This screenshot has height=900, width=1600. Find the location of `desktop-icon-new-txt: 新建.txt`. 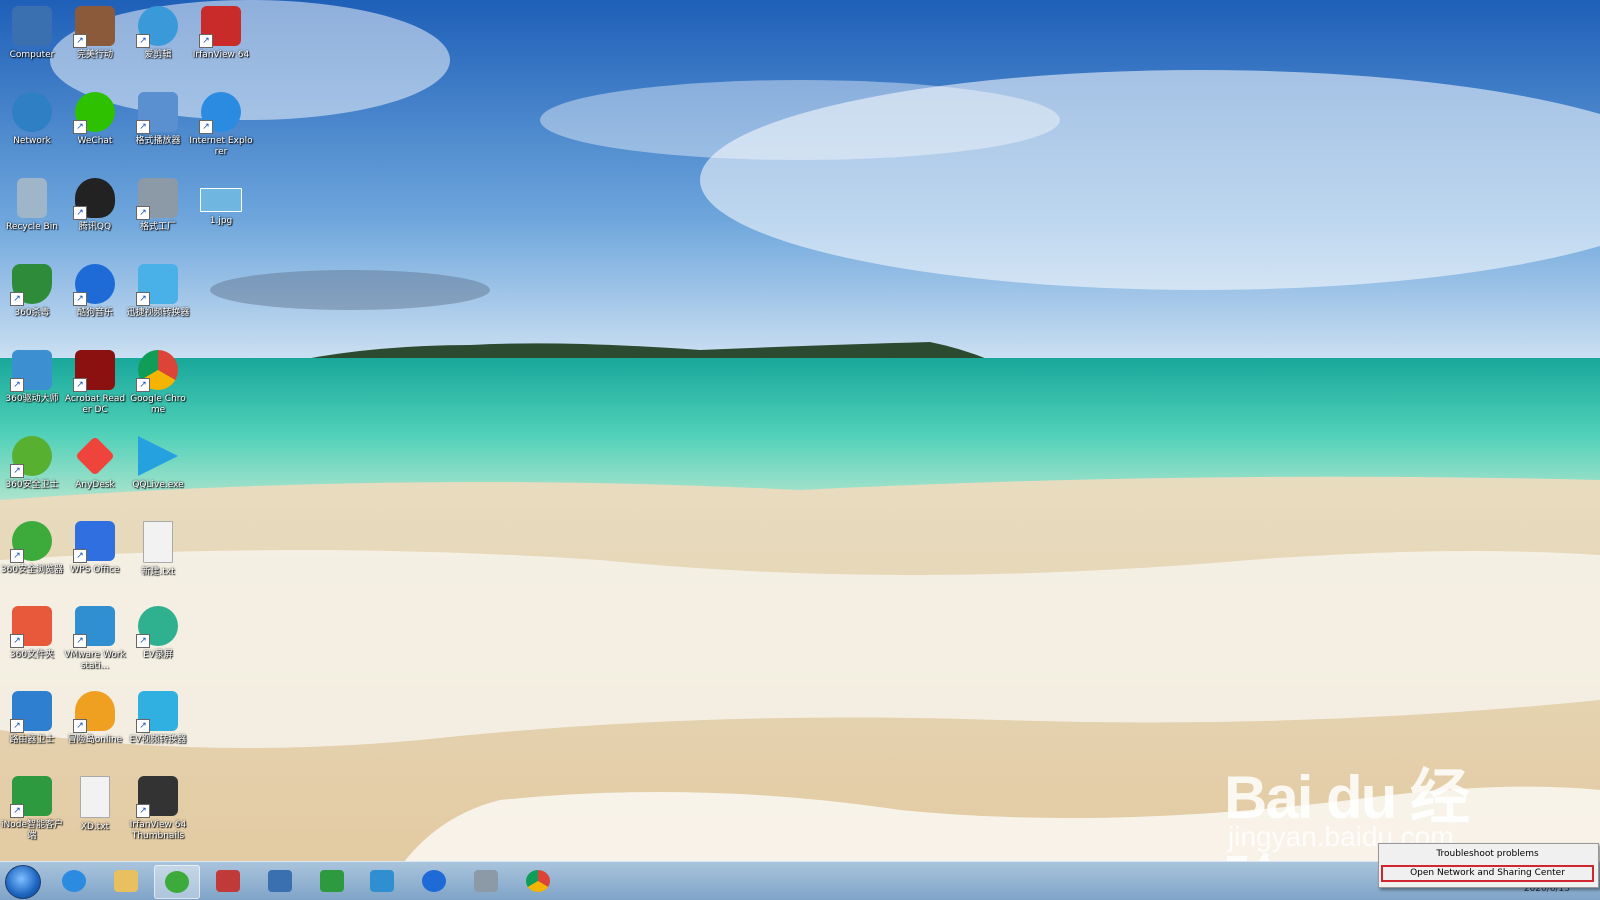

desktop-icon-new-txt: 新建.txt is located at coordinates (158, 546).